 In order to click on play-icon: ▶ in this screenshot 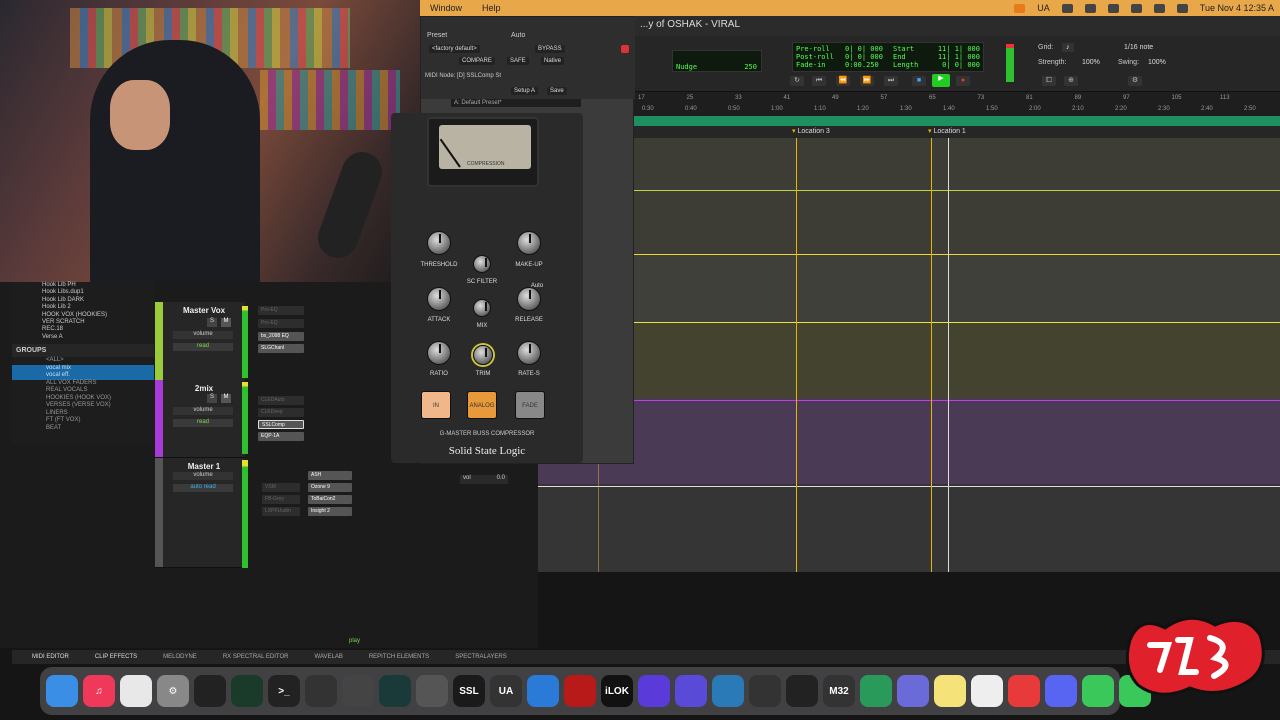, I will do `click(941, 80)`.